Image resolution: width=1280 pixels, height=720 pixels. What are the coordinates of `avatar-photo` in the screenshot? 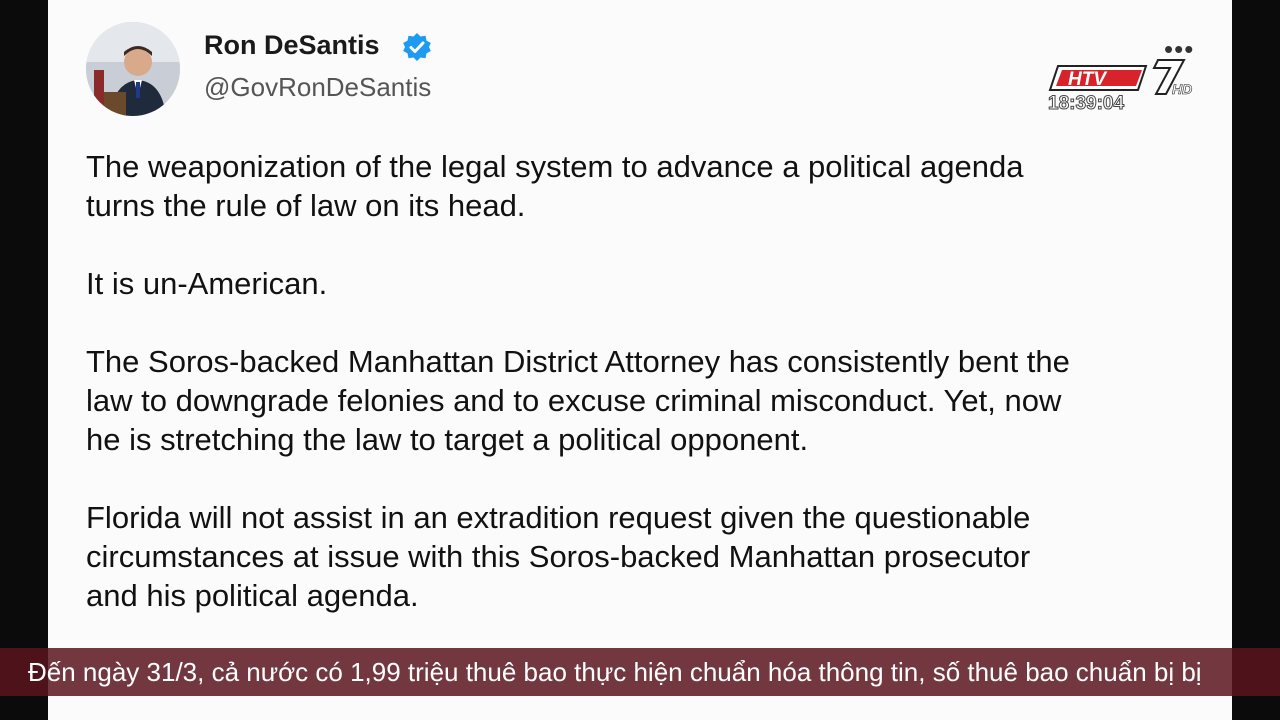 It's located at (133, 69).